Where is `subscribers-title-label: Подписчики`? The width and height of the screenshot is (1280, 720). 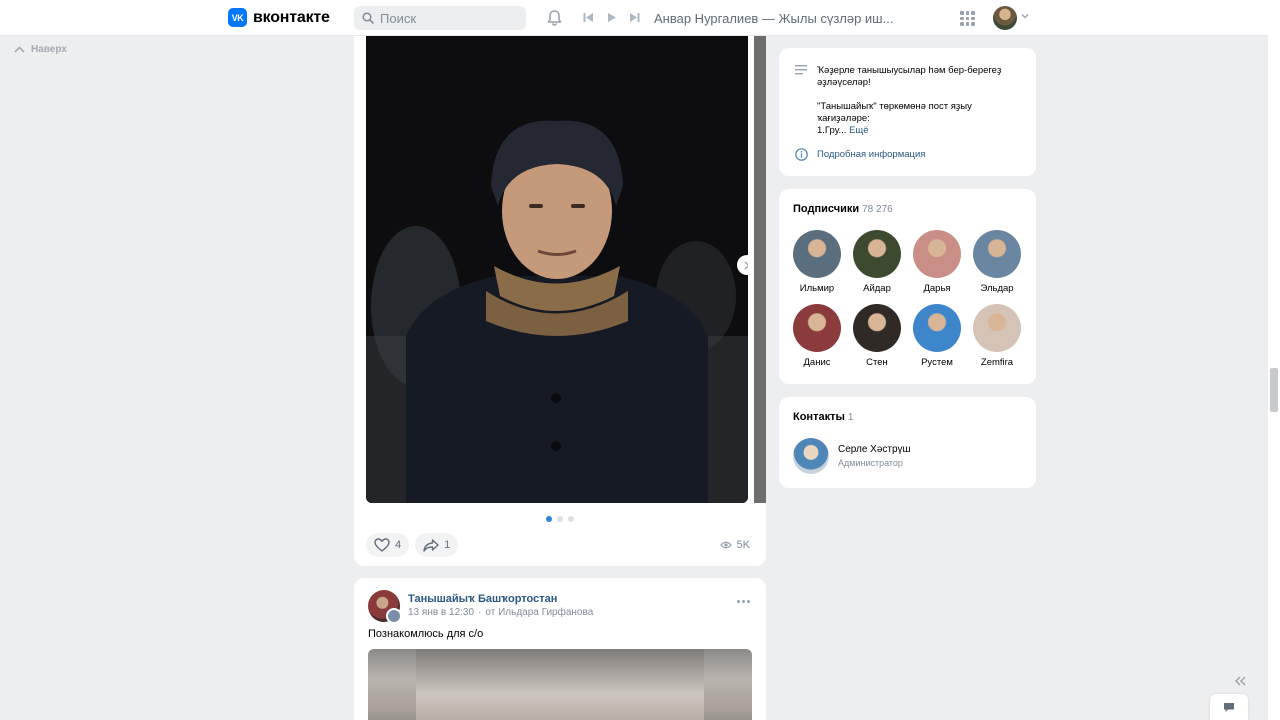
subscribers-title-label: Подписчики is located at coordinates (826, 209).